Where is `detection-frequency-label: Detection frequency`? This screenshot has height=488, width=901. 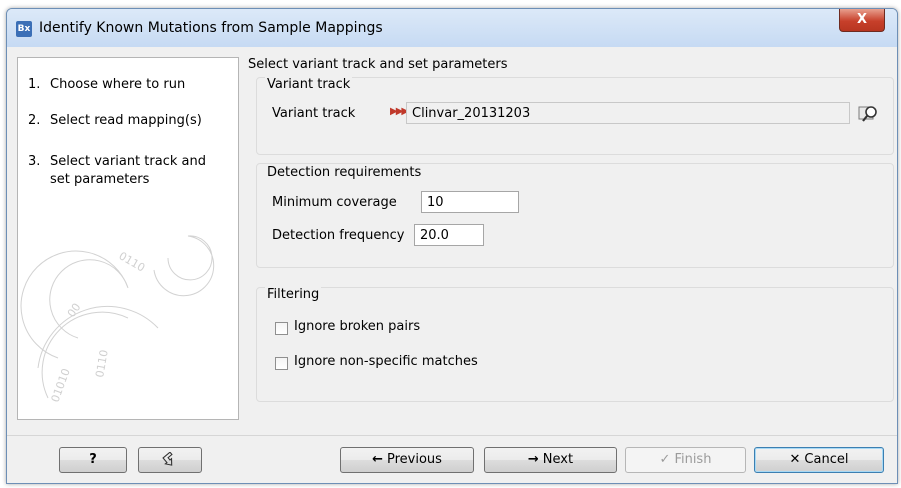 detection-frequency-label: Detection frequency is located at coordinates (338, 235).